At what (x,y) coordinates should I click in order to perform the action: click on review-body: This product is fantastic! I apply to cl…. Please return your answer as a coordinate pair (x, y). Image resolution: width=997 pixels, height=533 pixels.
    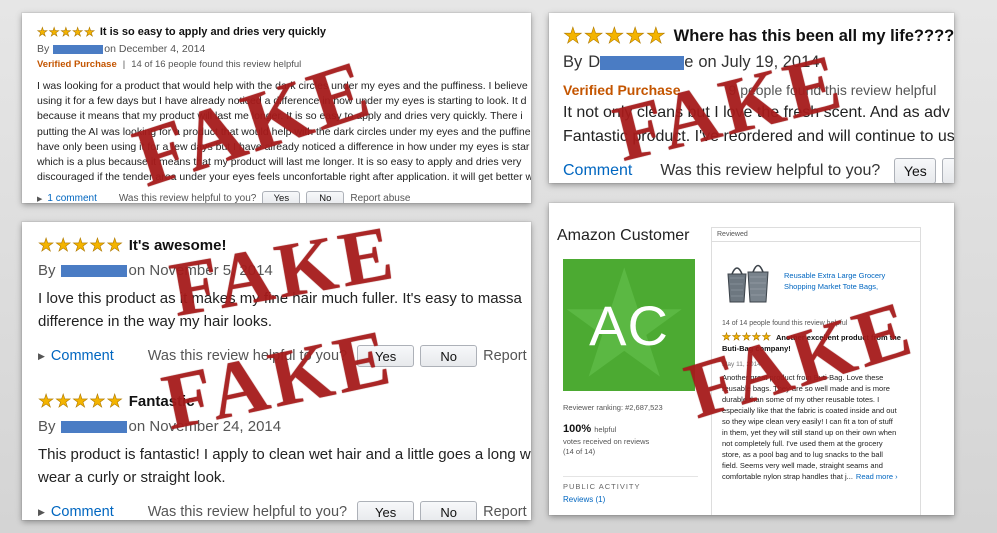
    Looking at the image, I should click on (284, 466).